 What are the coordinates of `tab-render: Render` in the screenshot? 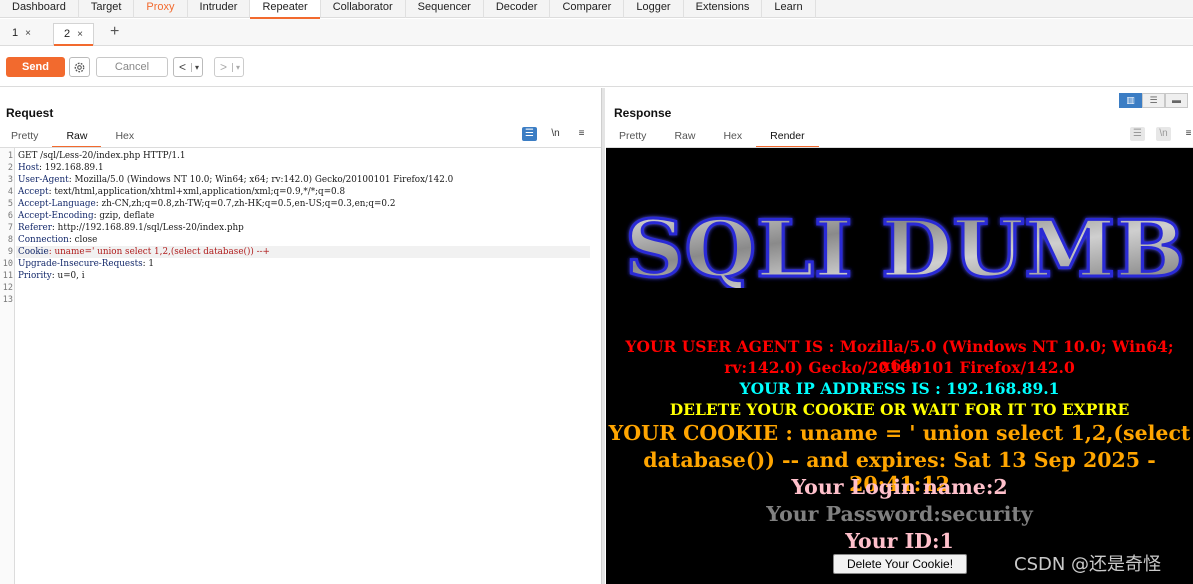 It's located at (788, 138).